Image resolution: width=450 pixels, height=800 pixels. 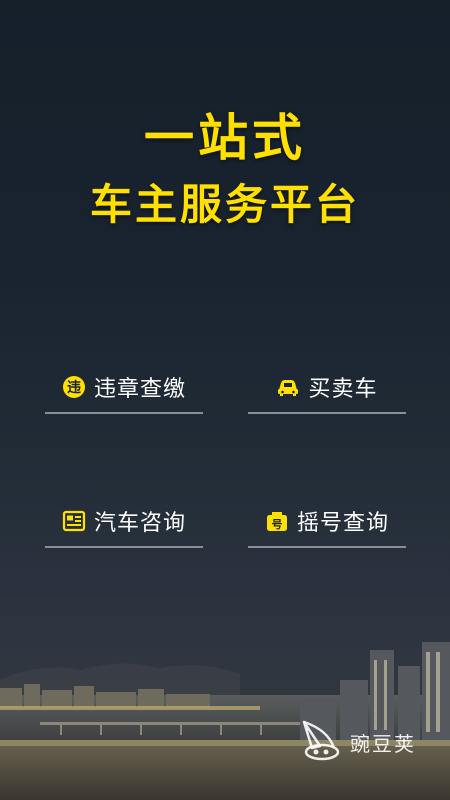 What do you see at coordinates (343, 389) in the screenshot?
I see `feature-label: 买卖车` at bounding box center [343, 389].